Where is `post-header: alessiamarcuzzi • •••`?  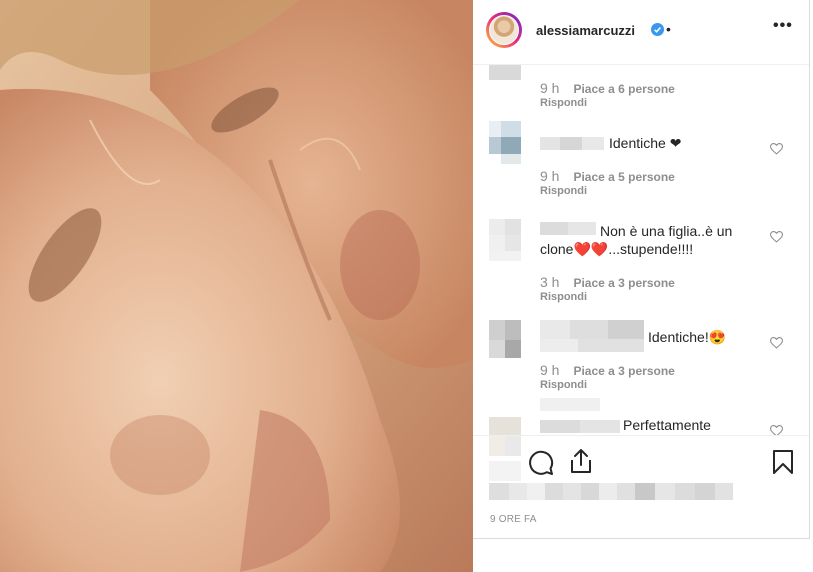
post-header: alessiamarcuzzi • ••• is located at coordinates (641, 32).